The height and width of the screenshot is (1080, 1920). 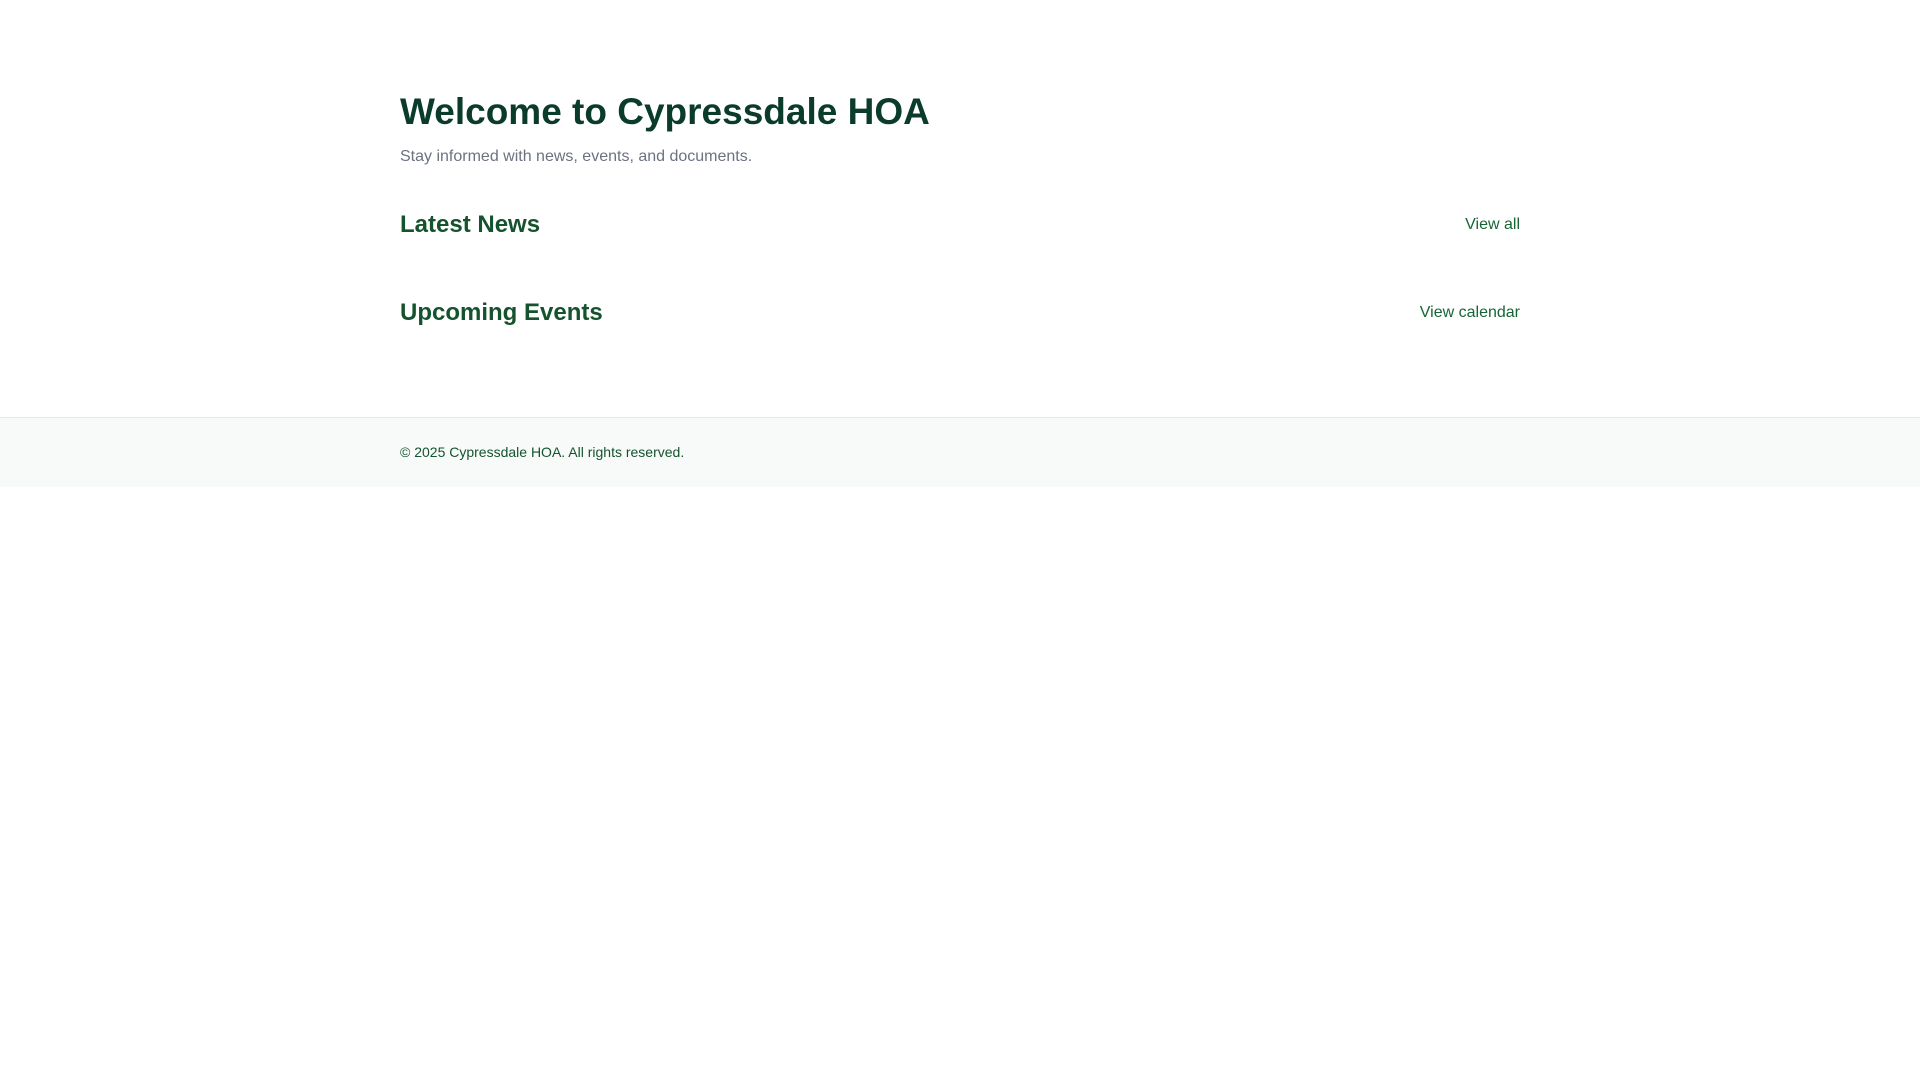 I want to click on latest-news-section: Latest News View all, so click(x=960, y=225).